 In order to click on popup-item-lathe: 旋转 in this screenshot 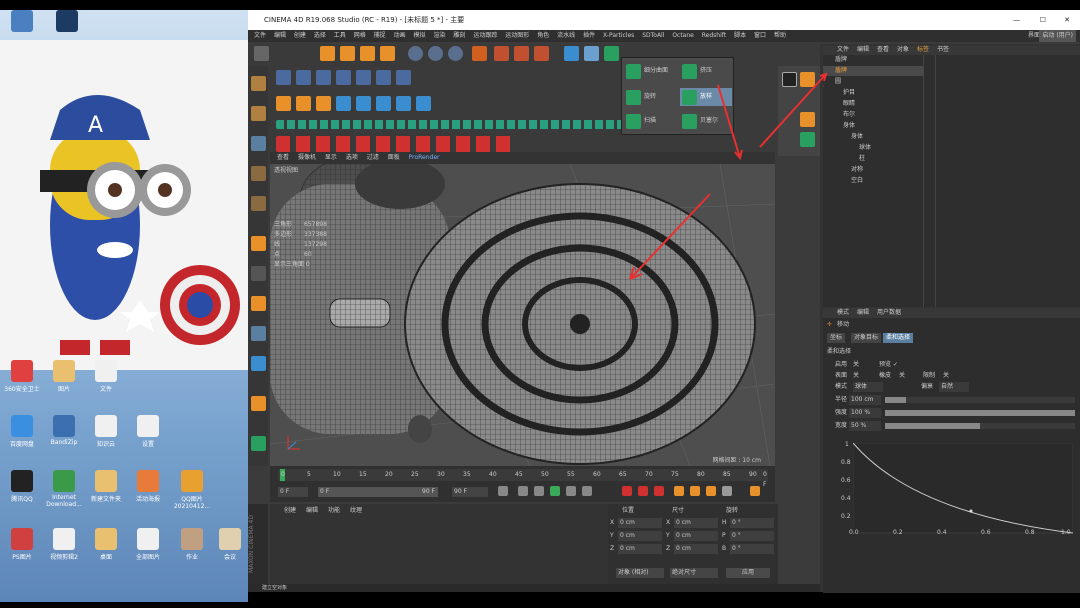, I will do `click(650, 97)`.